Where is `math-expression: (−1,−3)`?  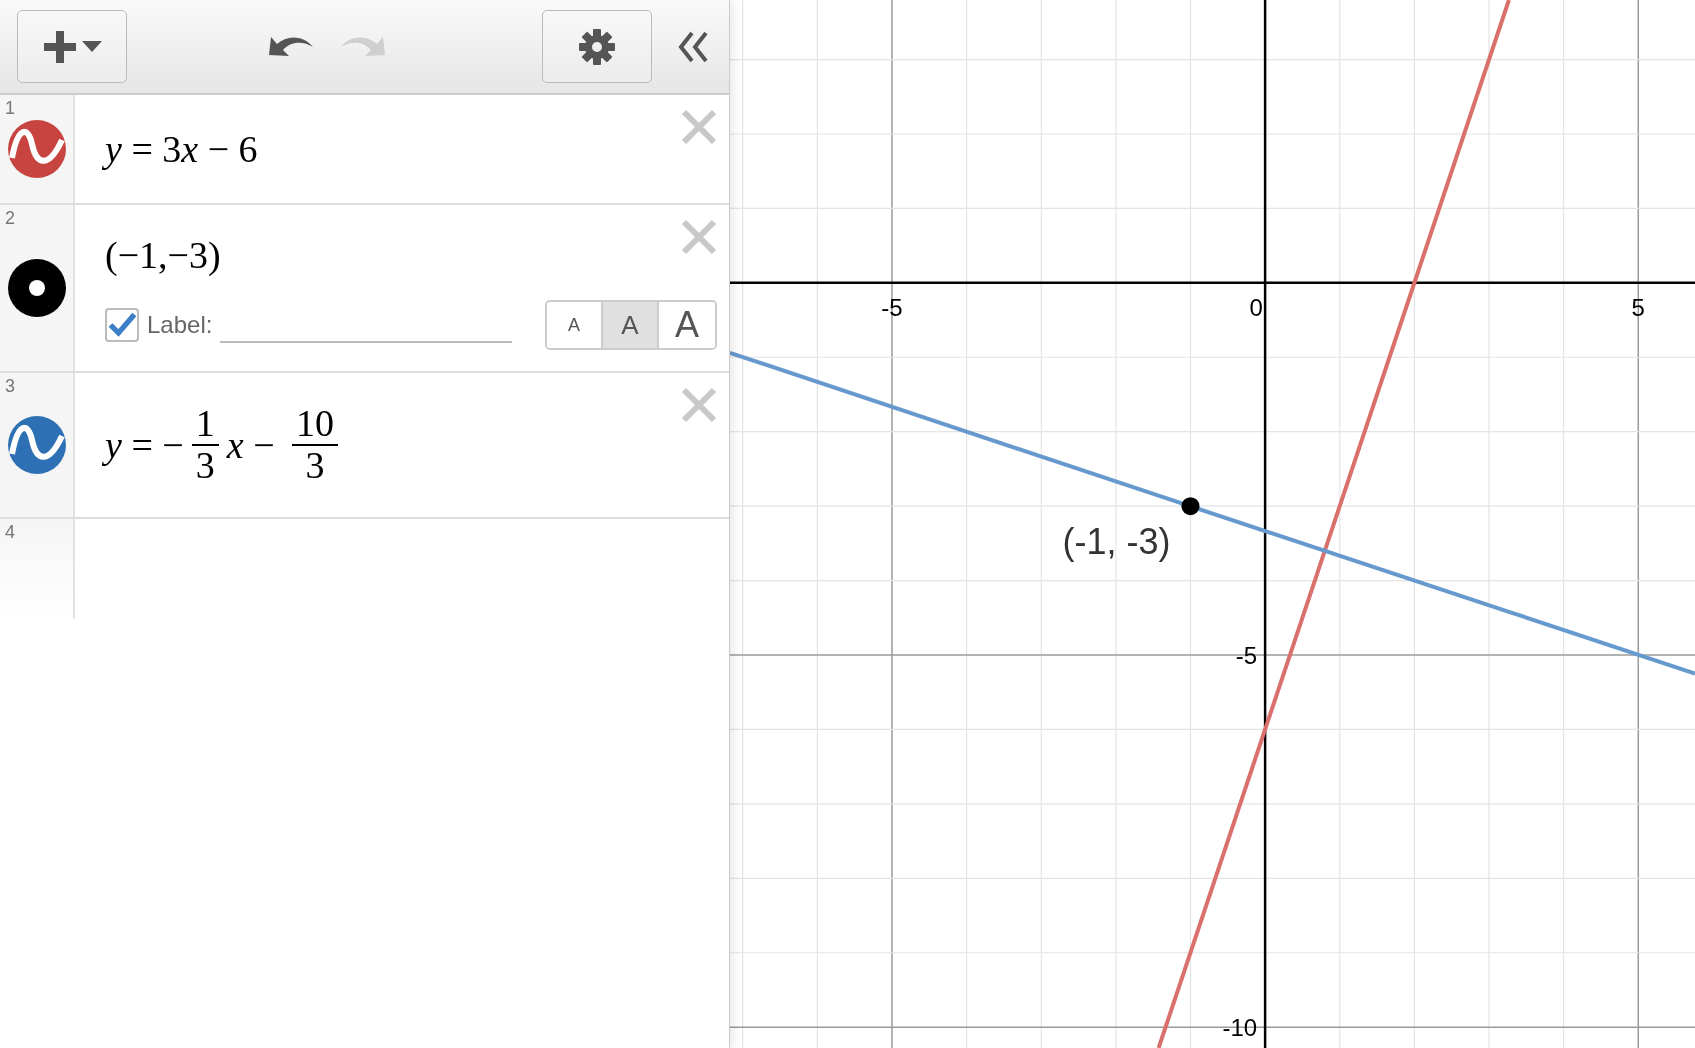 math-expression: (−1,−3) is located at coordinates (402, 255).